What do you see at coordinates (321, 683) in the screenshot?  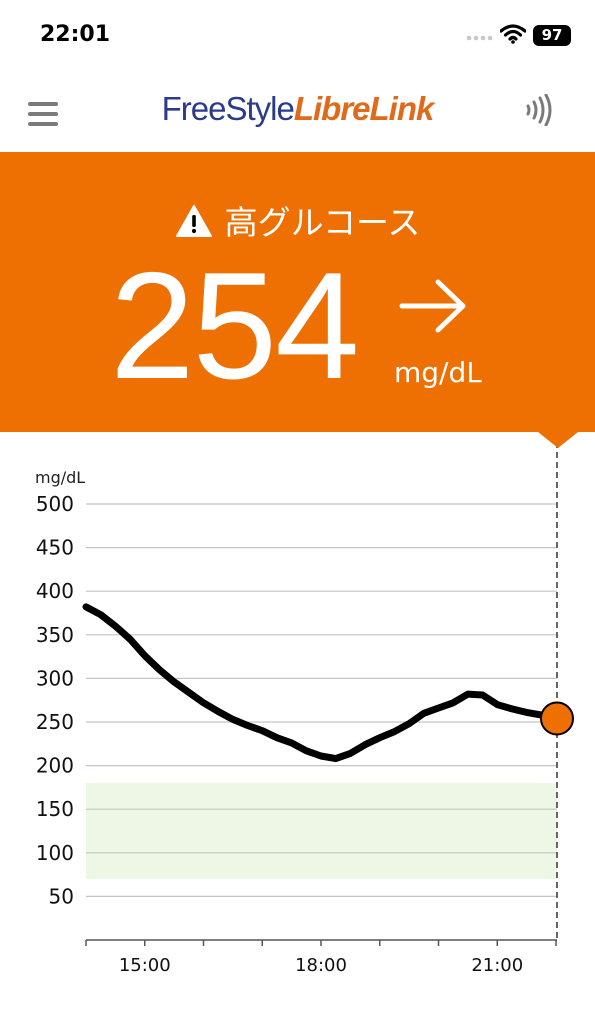 I see `glucose-line` at bounding box center [321, 683].